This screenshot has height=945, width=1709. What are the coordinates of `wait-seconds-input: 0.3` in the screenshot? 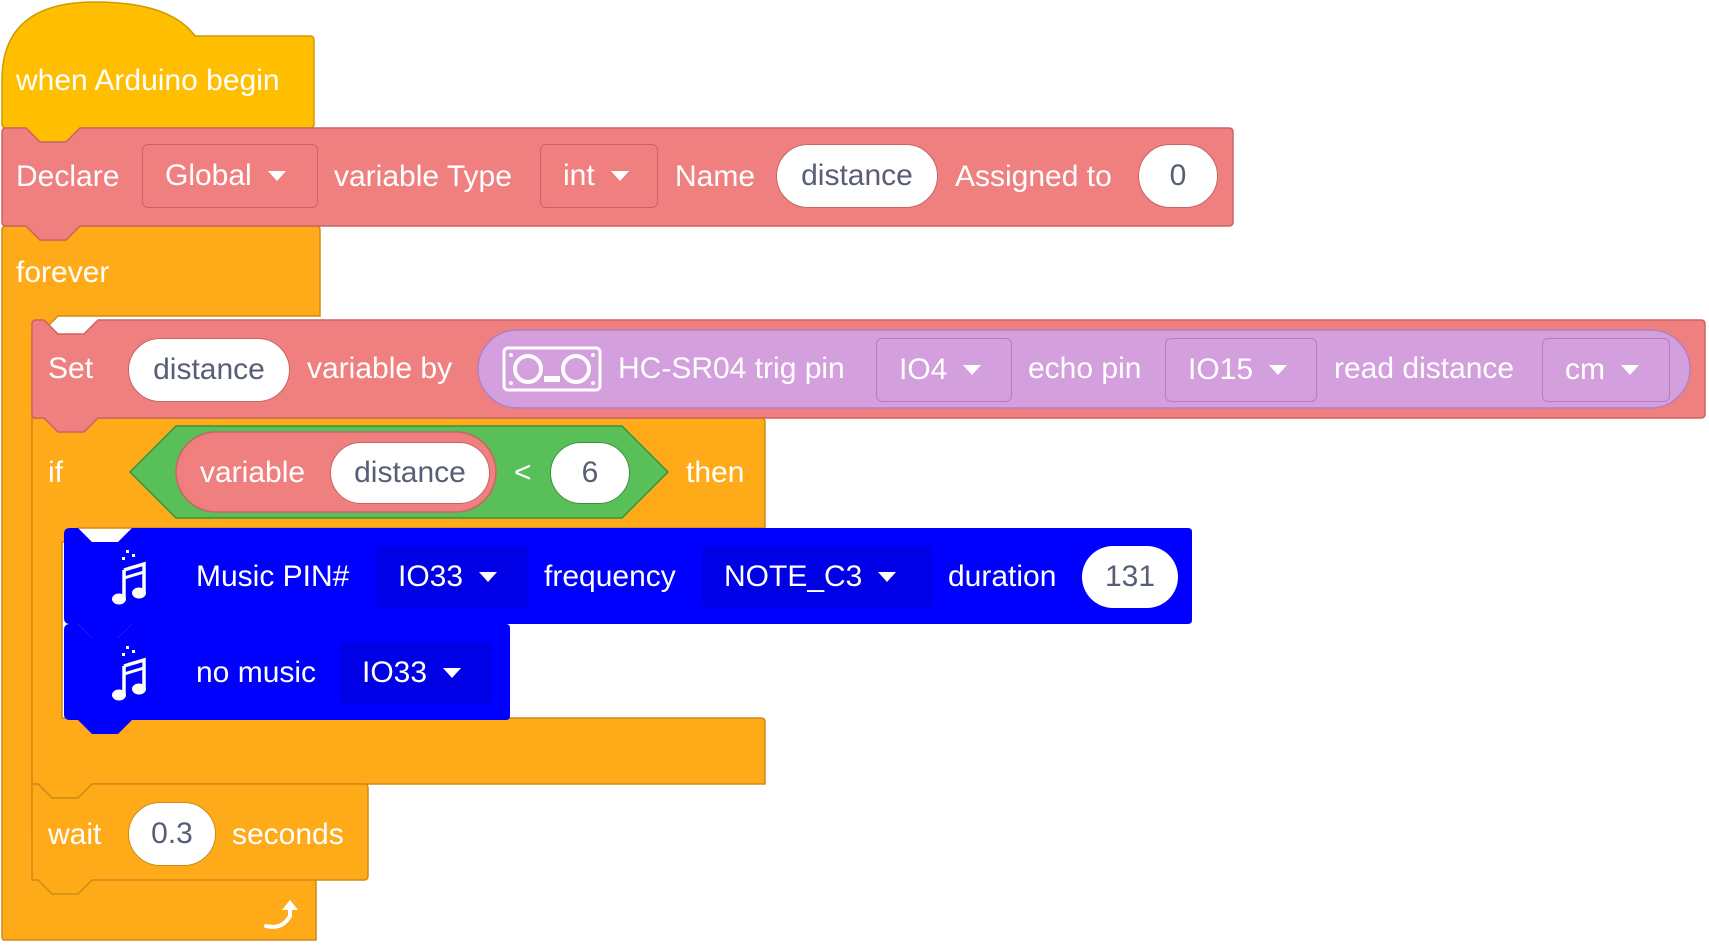 It's located at (172, 834).